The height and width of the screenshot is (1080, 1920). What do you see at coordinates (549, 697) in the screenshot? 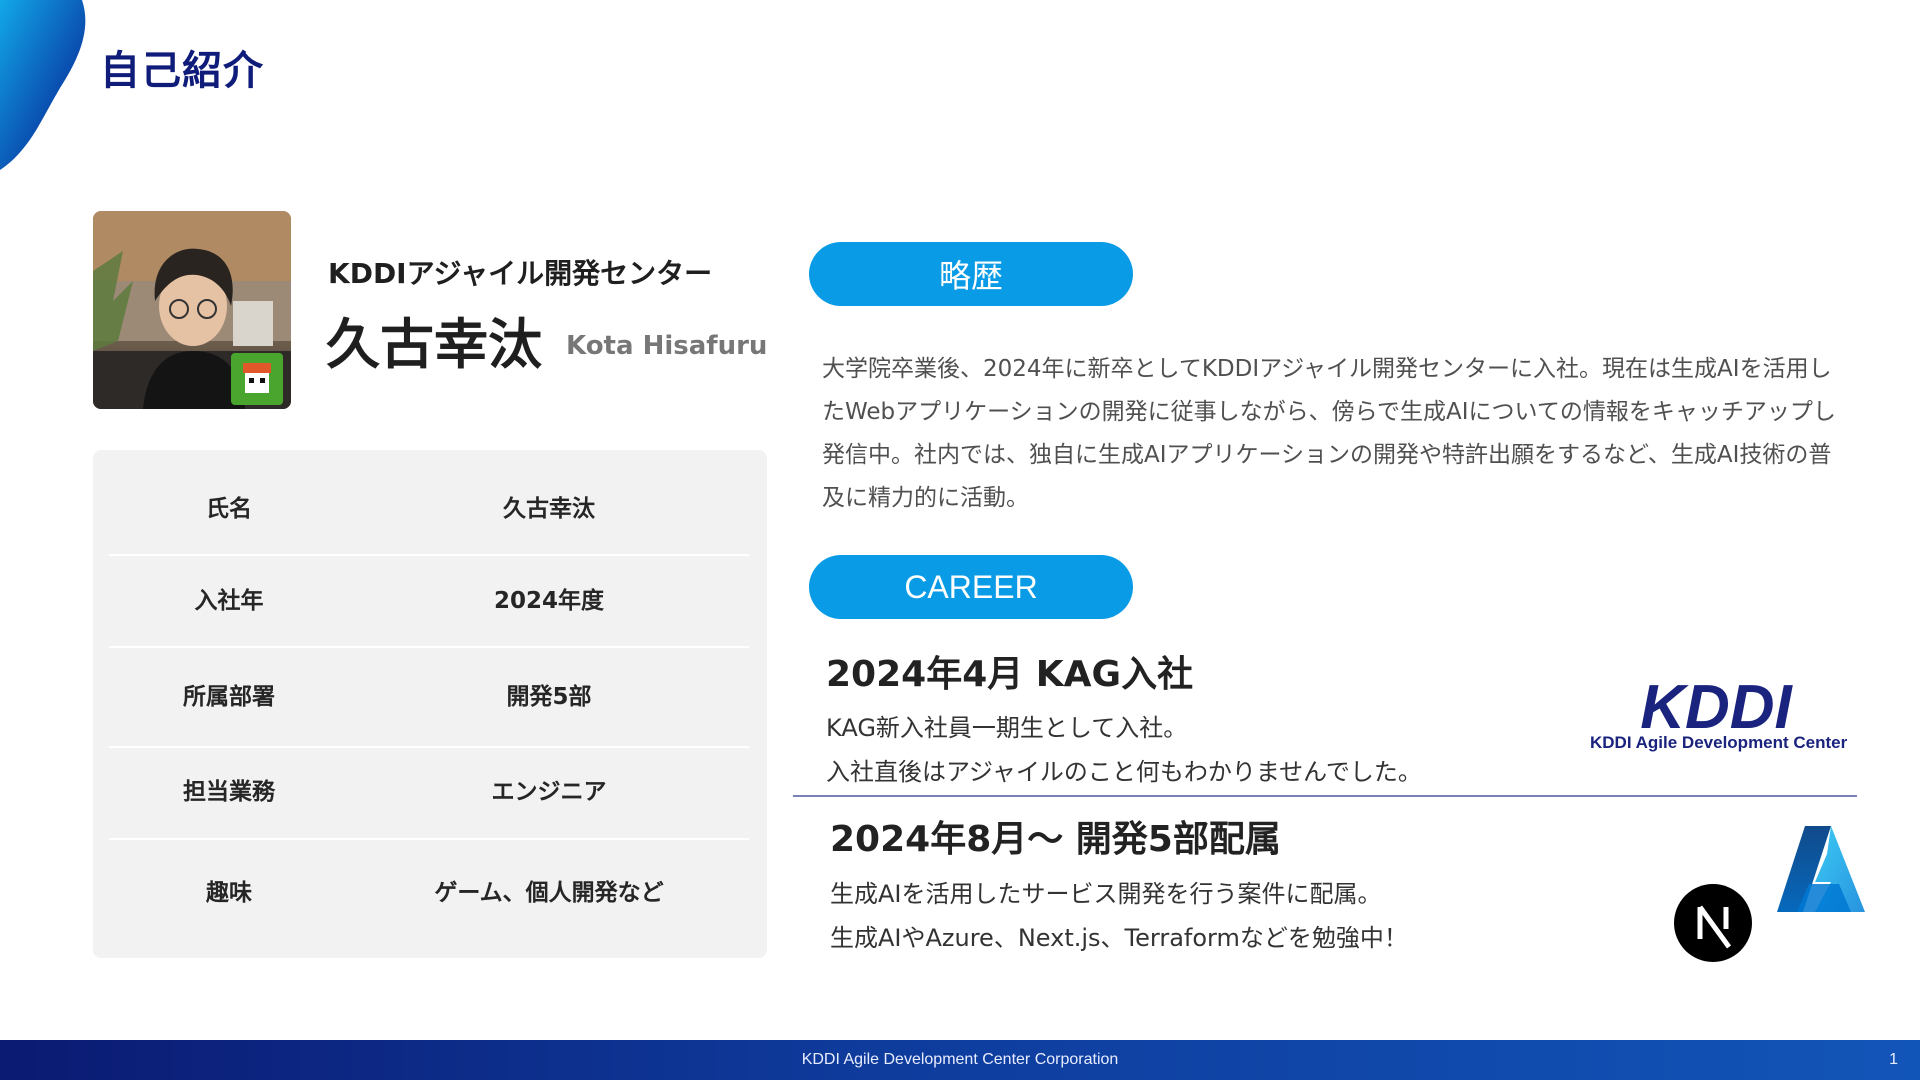
I see `info-value: 開発5部` at bounding box center [549, 697].